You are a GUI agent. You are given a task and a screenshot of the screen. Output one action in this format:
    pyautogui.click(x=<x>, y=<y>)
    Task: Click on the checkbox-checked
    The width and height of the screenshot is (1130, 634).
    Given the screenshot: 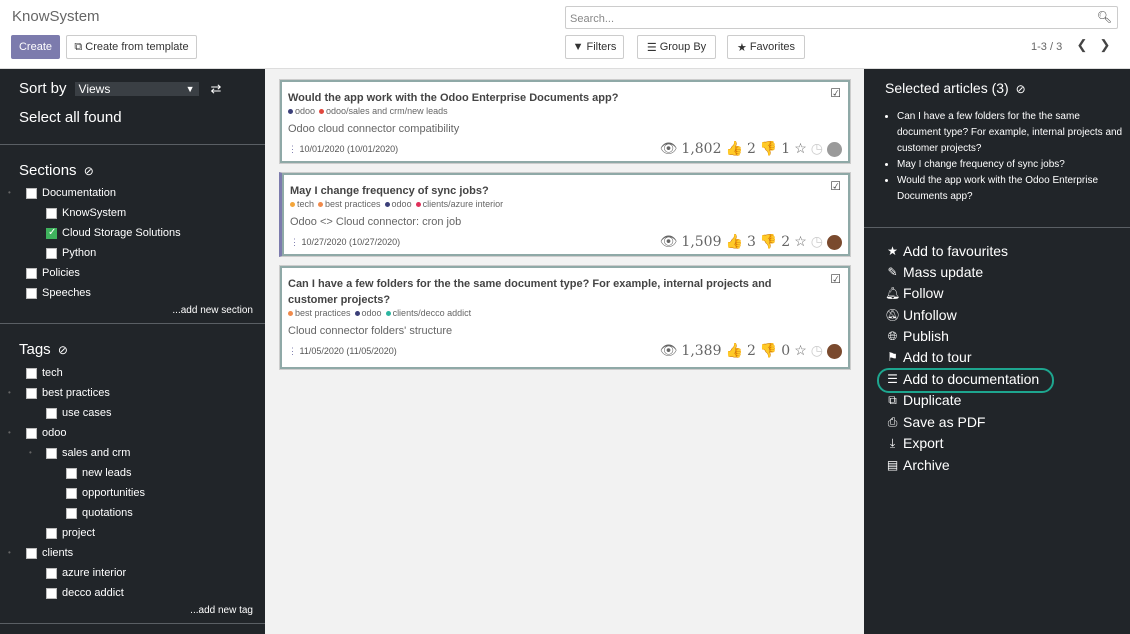 What is the action you would take?
    pyautogui.click(x=51, y=233)
    